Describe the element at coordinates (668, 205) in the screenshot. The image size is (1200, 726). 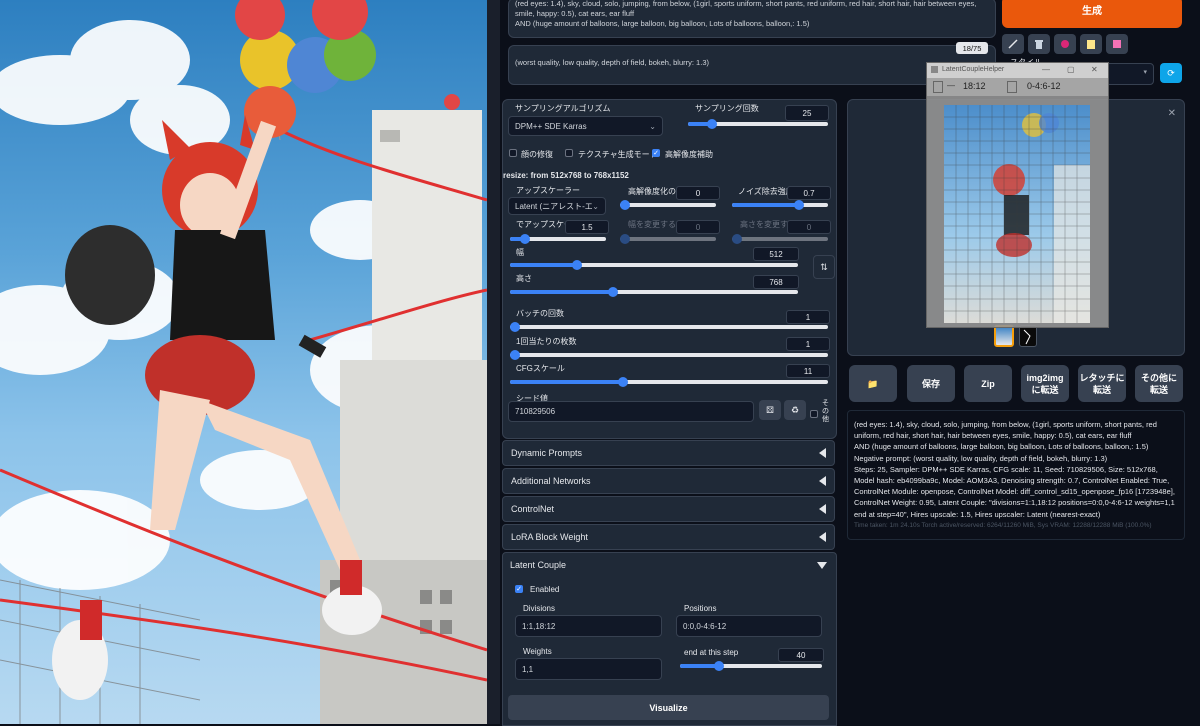
I see `hires-steps-slider` at that location.